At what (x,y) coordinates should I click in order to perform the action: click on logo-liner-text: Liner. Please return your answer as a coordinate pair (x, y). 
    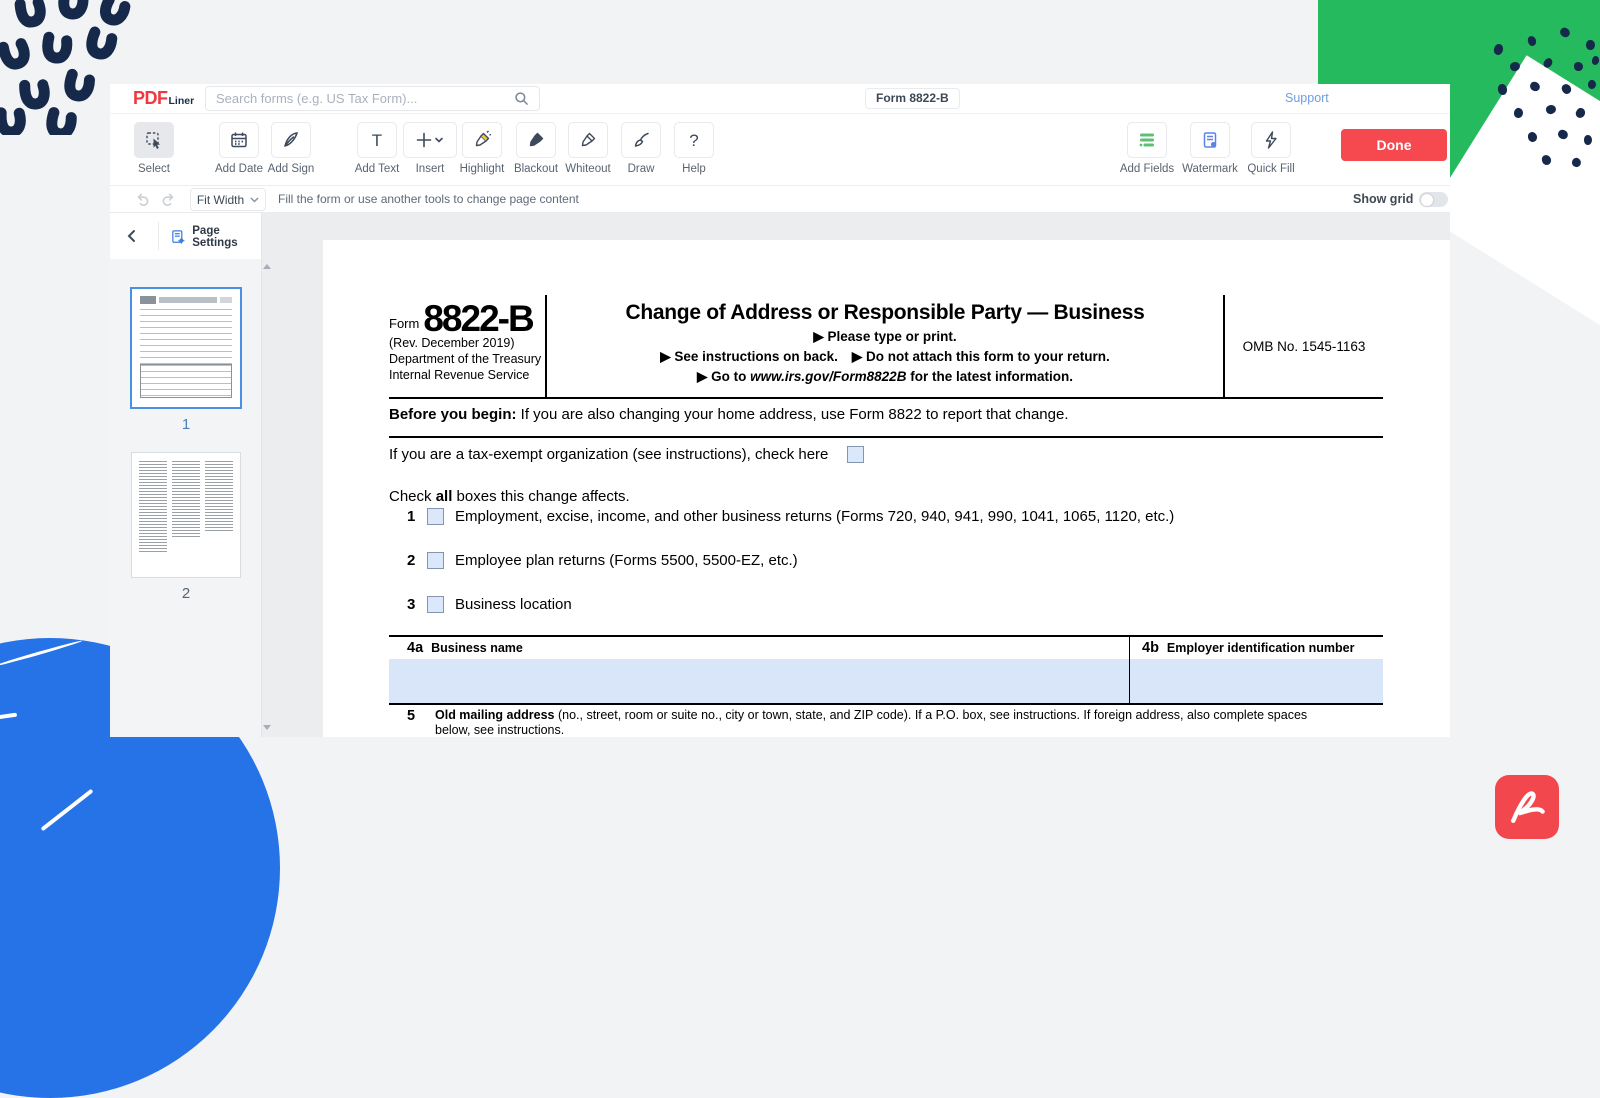
    Looking at the image, I should click on (181, 101).